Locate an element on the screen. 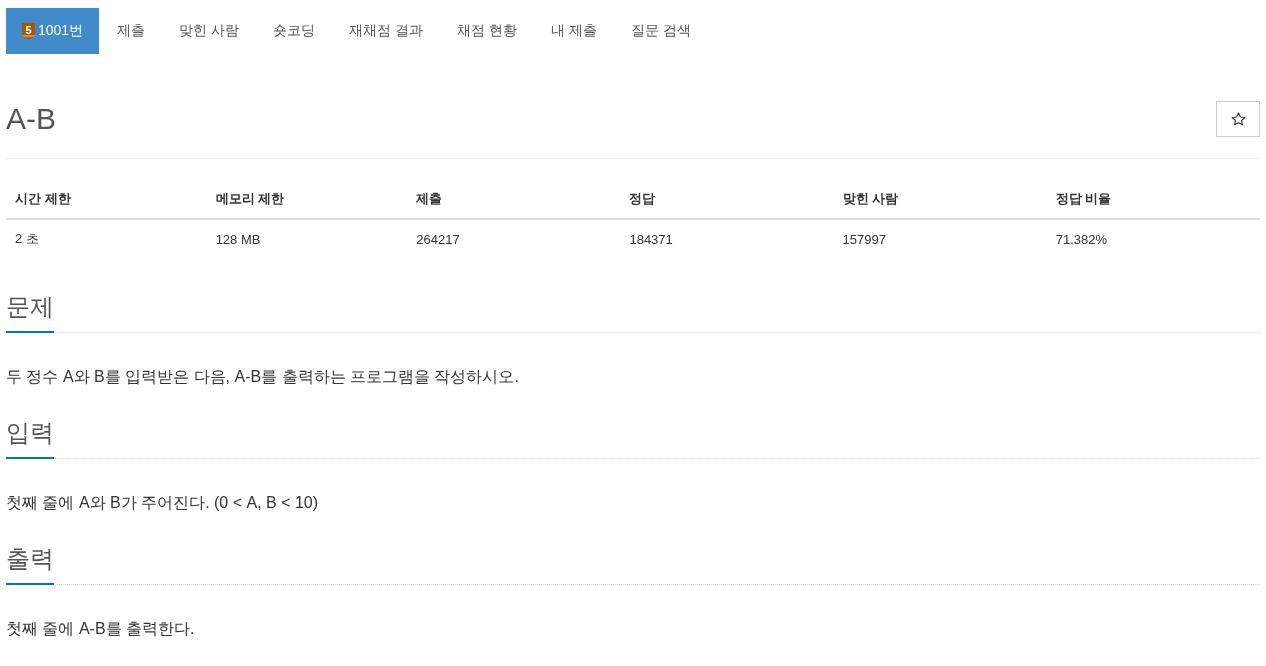  table-cell: 128 MB is located at coordinates (307, 238).